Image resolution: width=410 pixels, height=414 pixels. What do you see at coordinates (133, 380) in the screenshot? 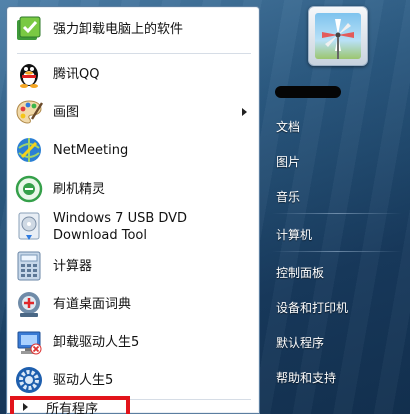
I see `program-item-driver-genius: 驱动人生5` at bounding box center [133, 380].